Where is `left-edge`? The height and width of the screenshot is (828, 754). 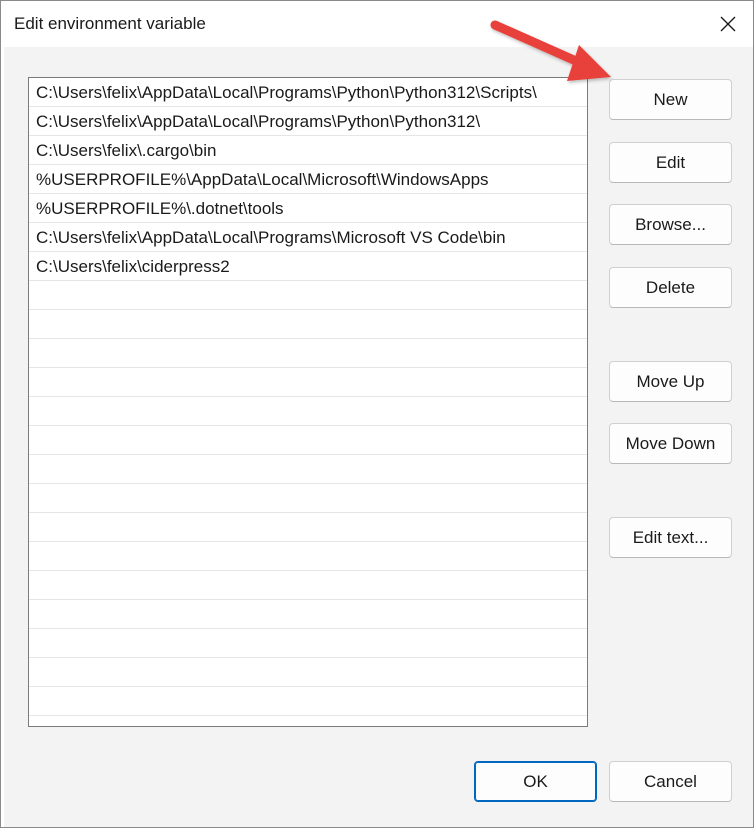 left-edge is located at coordinates (2, 437).